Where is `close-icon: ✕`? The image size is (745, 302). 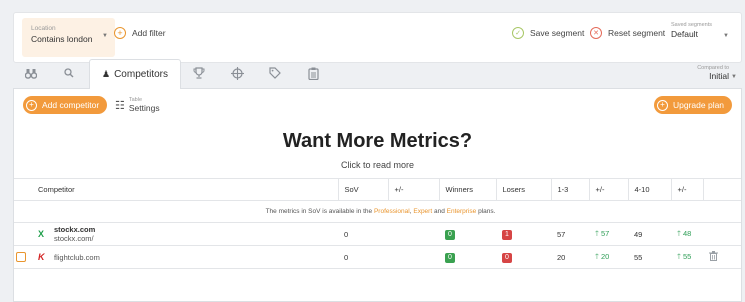 close-icon: ✕ is located at coordinates (596, 33).